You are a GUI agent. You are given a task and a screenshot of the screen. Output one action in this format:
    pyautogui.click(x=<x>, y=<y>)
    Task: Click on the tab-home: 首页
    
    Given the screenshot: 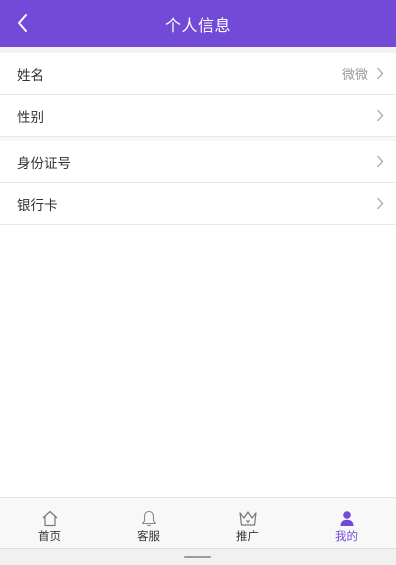 What is the action you would take?
    pyautogui.click(x=49, y=523)
    